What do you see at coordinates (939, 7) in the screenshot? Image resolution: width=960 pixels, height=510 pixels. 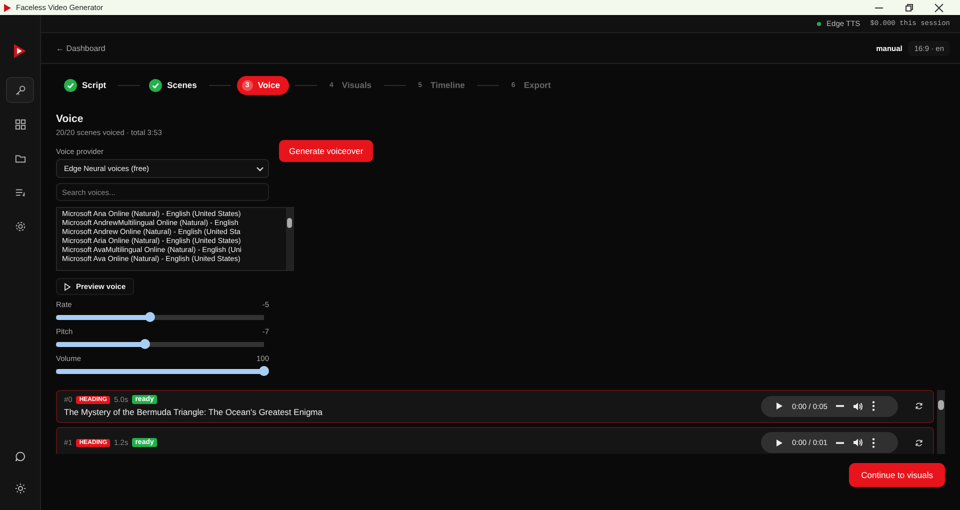 I see `close-icon` at bounding box center [939, 7].